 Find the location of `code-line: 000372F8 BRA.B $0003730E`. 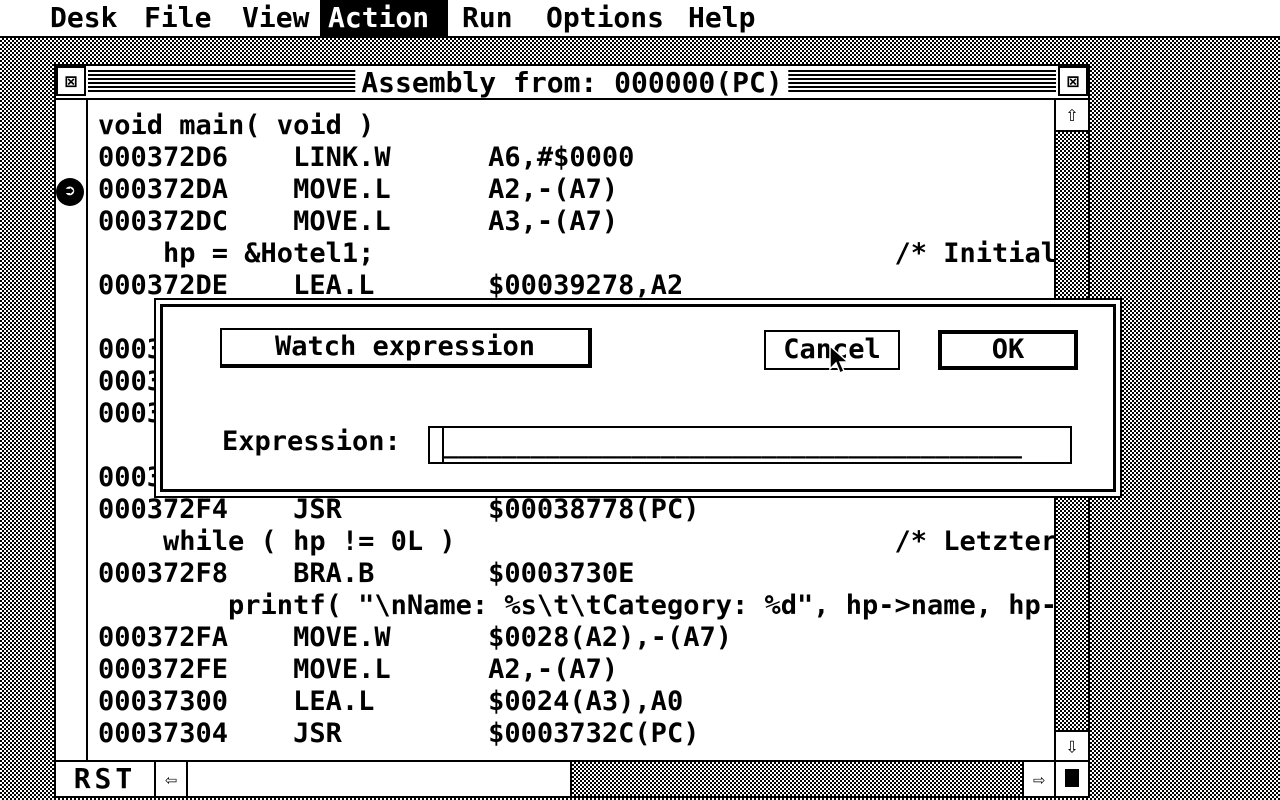

code-line: 000372F8 BRA.B $0003730E is located at coordinates (366, 574).